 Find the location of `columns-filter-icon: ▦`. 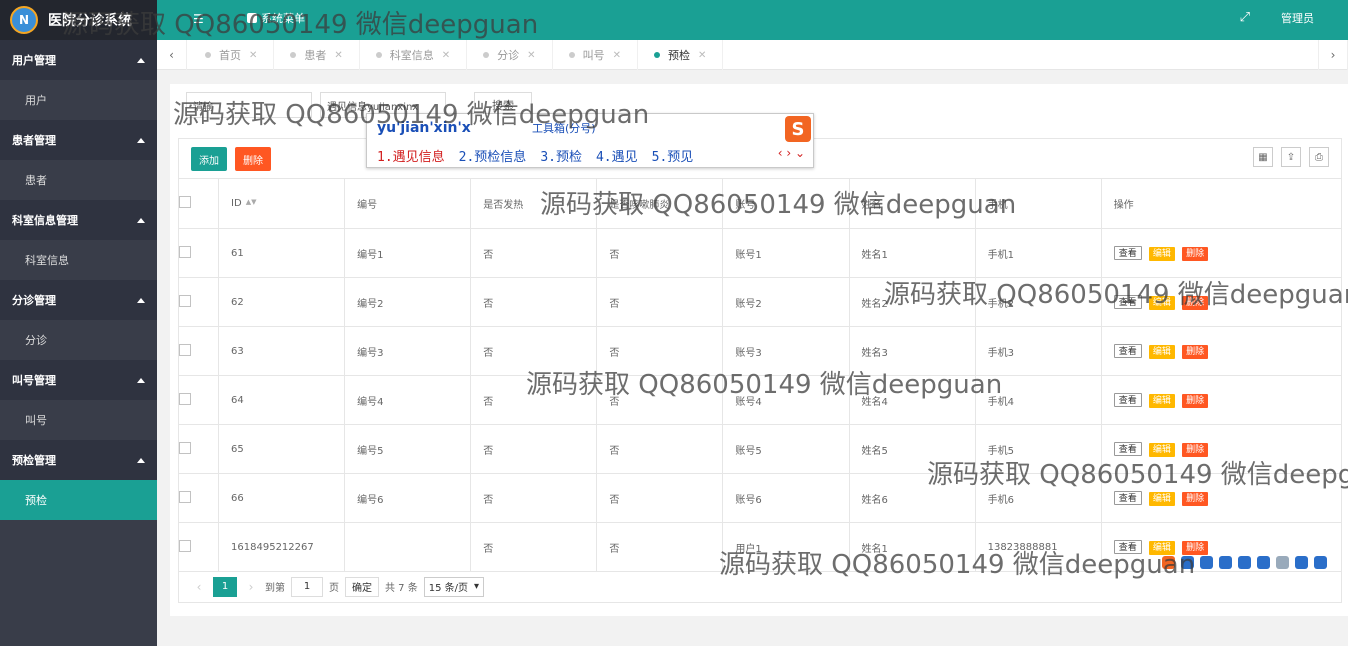

columns-filter-icon: ▦ is located at coordinates (1263, 157).